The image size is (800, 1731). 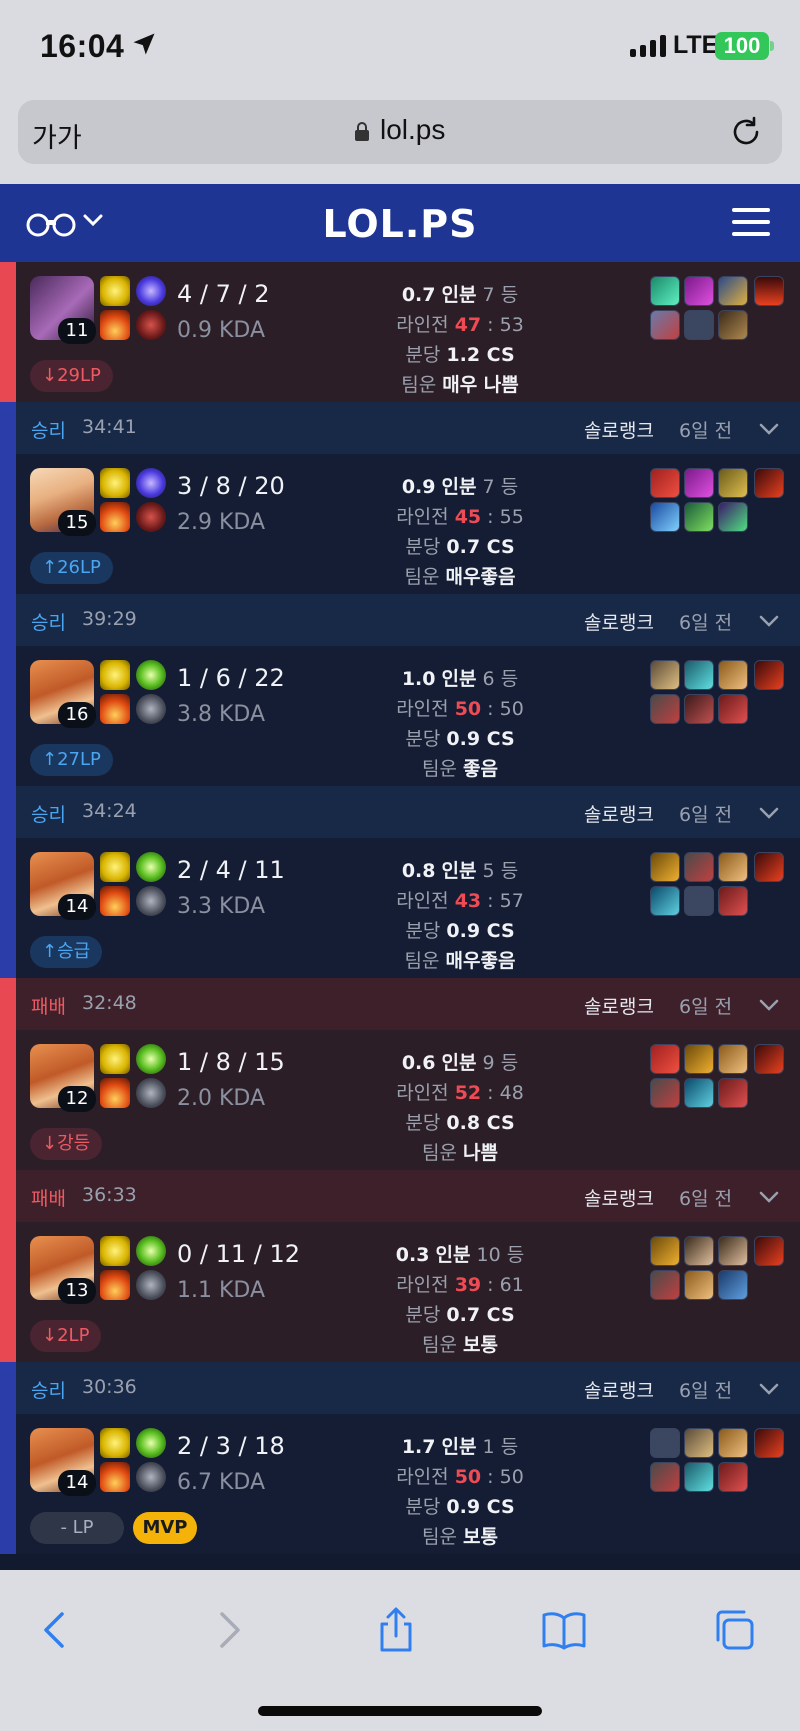 What do you see at coordinates (746, 132) in the screenshot?
I see `reload-icon` at bounding box center [746, 132].